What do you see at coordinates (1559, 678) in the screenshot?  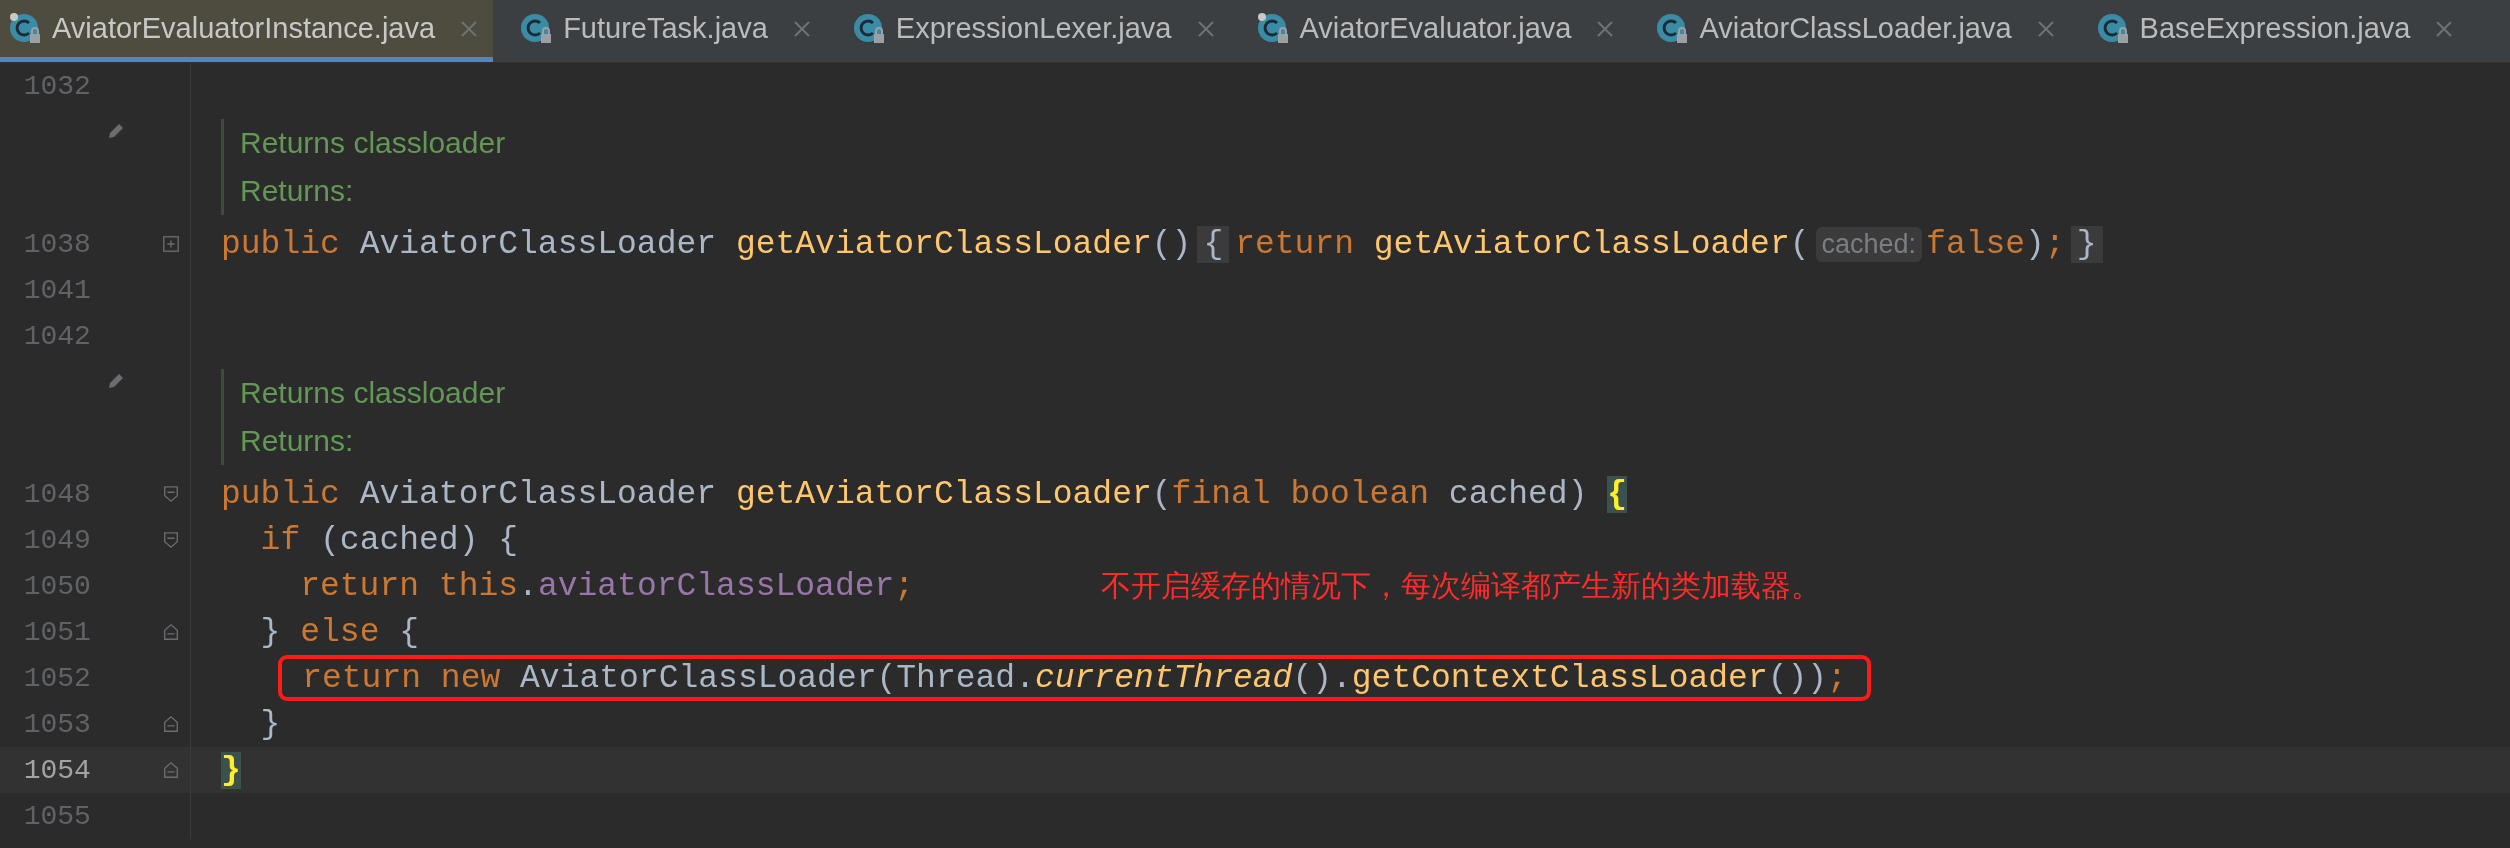 I see `method-name: getContextClassLoader` at bounding box center [1559, 678].